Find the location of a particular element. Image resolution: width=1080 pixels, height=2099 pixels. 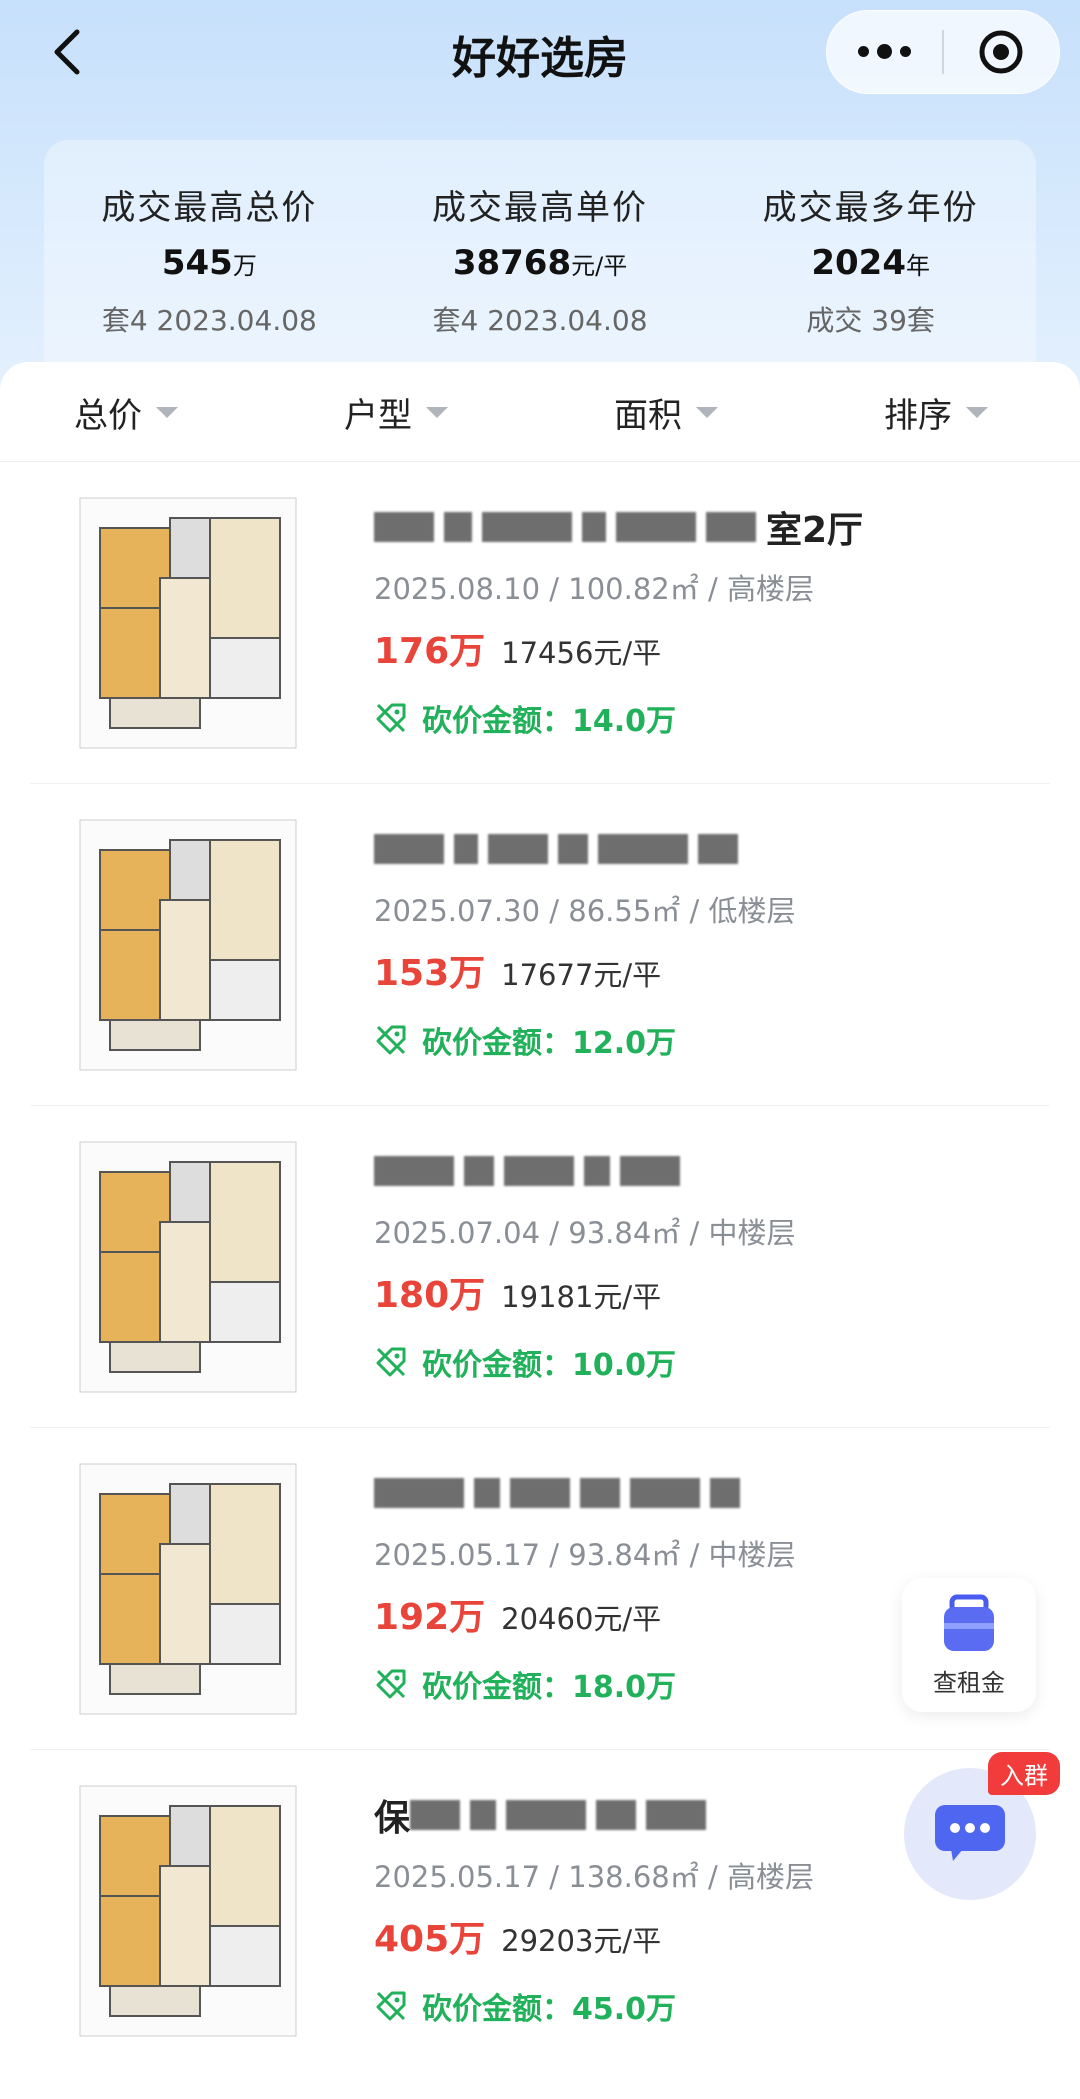

listing-meta: 2025.07.30 / 86.55㎡ / 低楼层 is located at coordinates (585, 911).